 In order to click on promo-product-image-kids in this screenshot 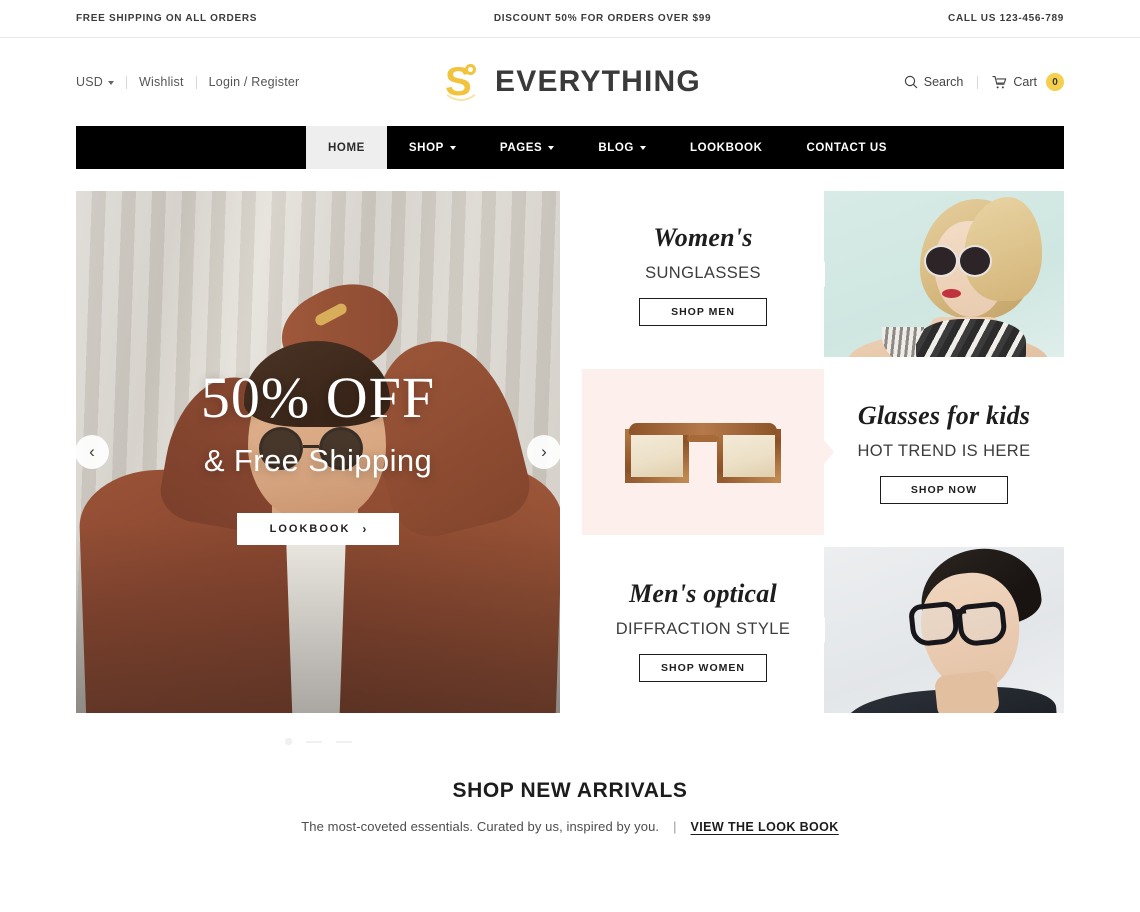, I will do `click(708, 452)`.